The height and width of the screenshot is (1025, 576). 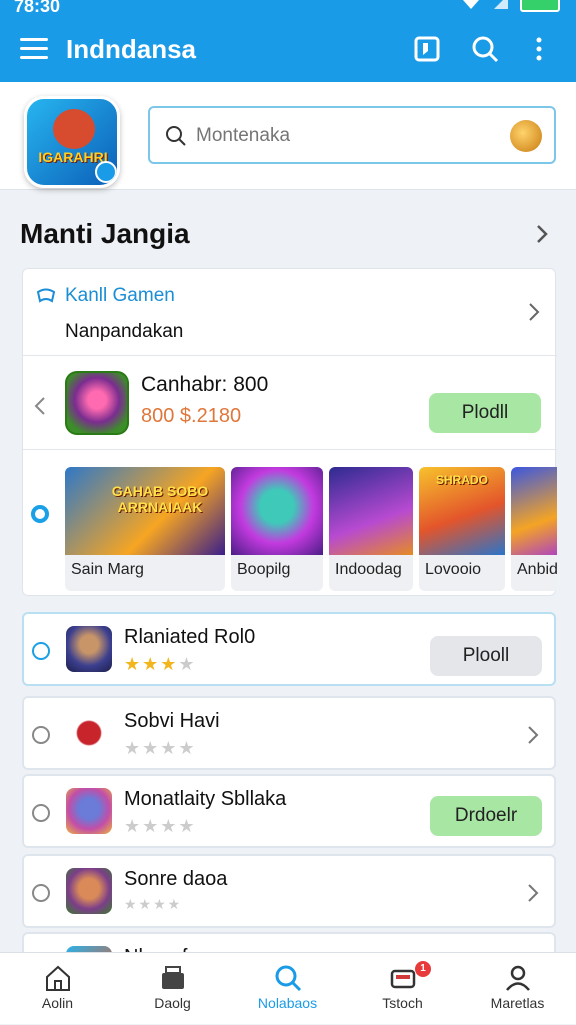 I want to click on carousel-caption: Sain Marg, so click(x=107, y=569).